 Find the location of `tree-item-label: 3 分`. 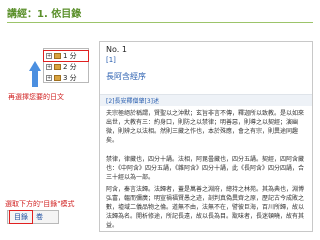

tree-item-label: 3 分 is located at coordinates (70, 78).